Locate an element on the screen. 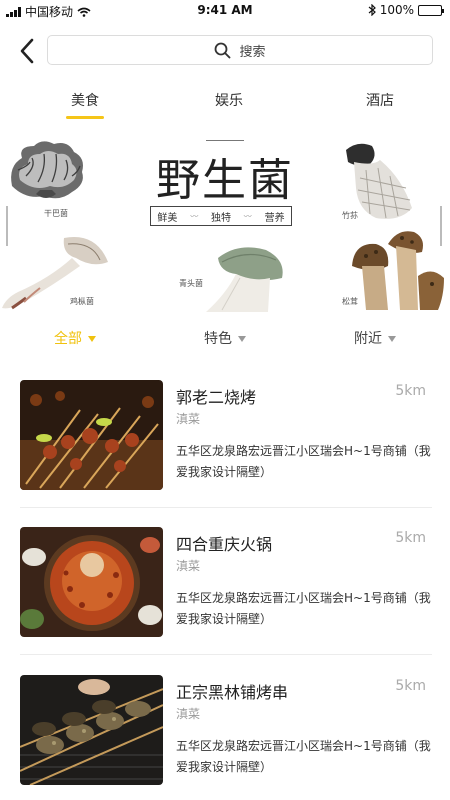 This screenshot has width=450, height=800. back-button is located at coordinates (28, 51).